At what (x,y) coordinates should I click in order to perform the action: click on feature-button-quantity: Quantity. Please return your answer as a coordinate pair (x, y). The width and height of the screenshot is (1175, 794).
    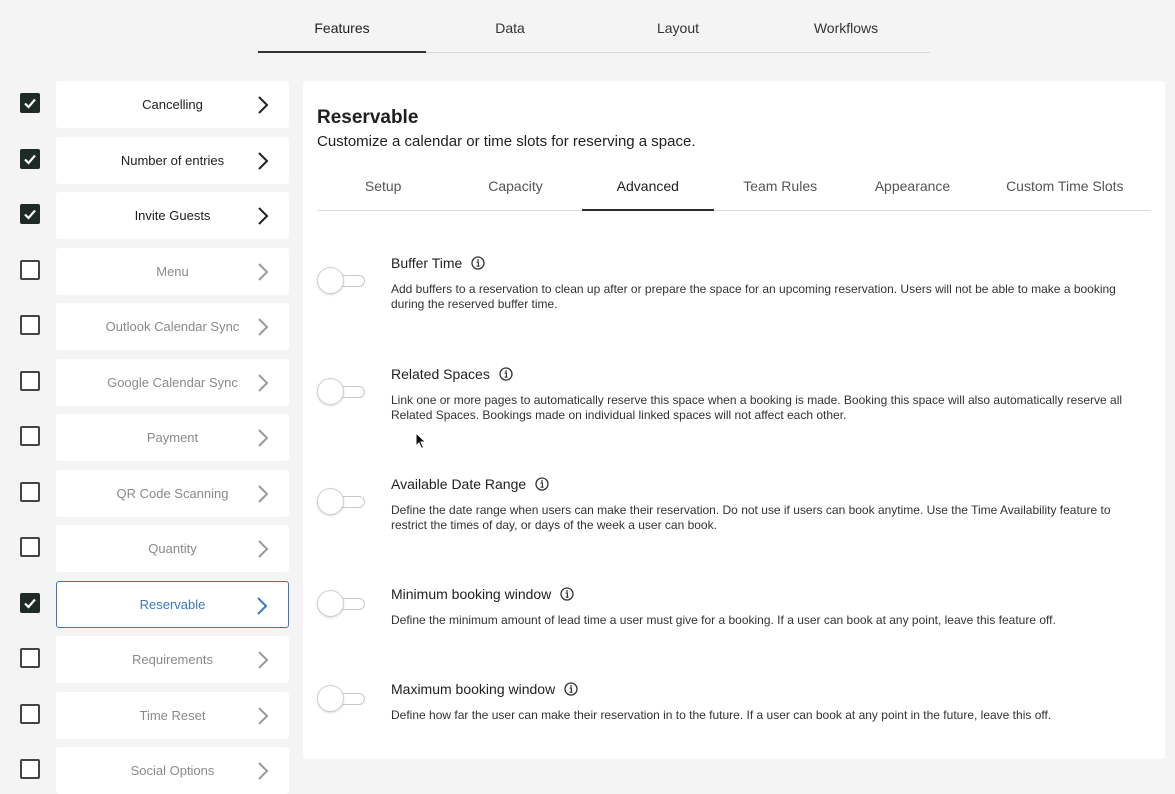
    Looking at the image, I should click on (172, 548).